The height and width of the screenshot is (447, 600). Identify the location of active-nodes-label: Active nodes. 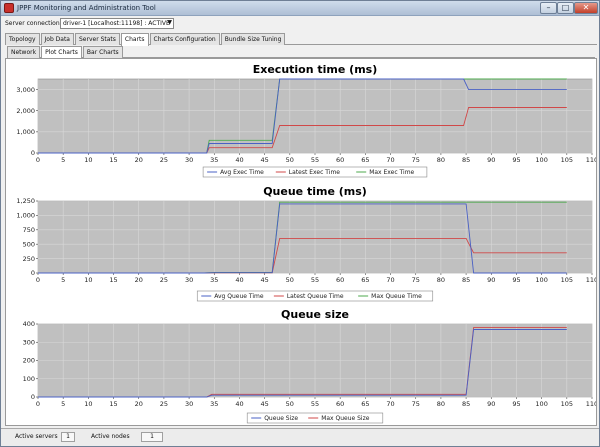
(110, 436).